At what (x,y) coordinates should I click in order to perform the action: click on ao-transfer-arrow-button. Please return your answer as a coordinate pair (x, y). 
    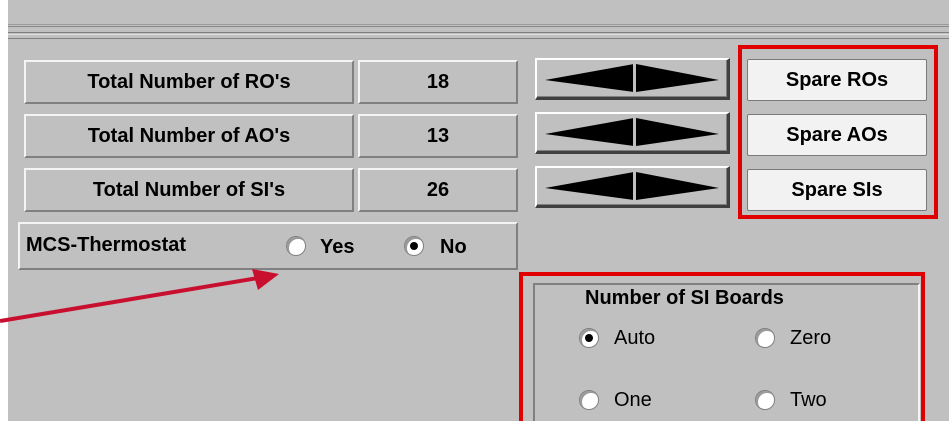
    Looking at the image, I should click on (632, 133).